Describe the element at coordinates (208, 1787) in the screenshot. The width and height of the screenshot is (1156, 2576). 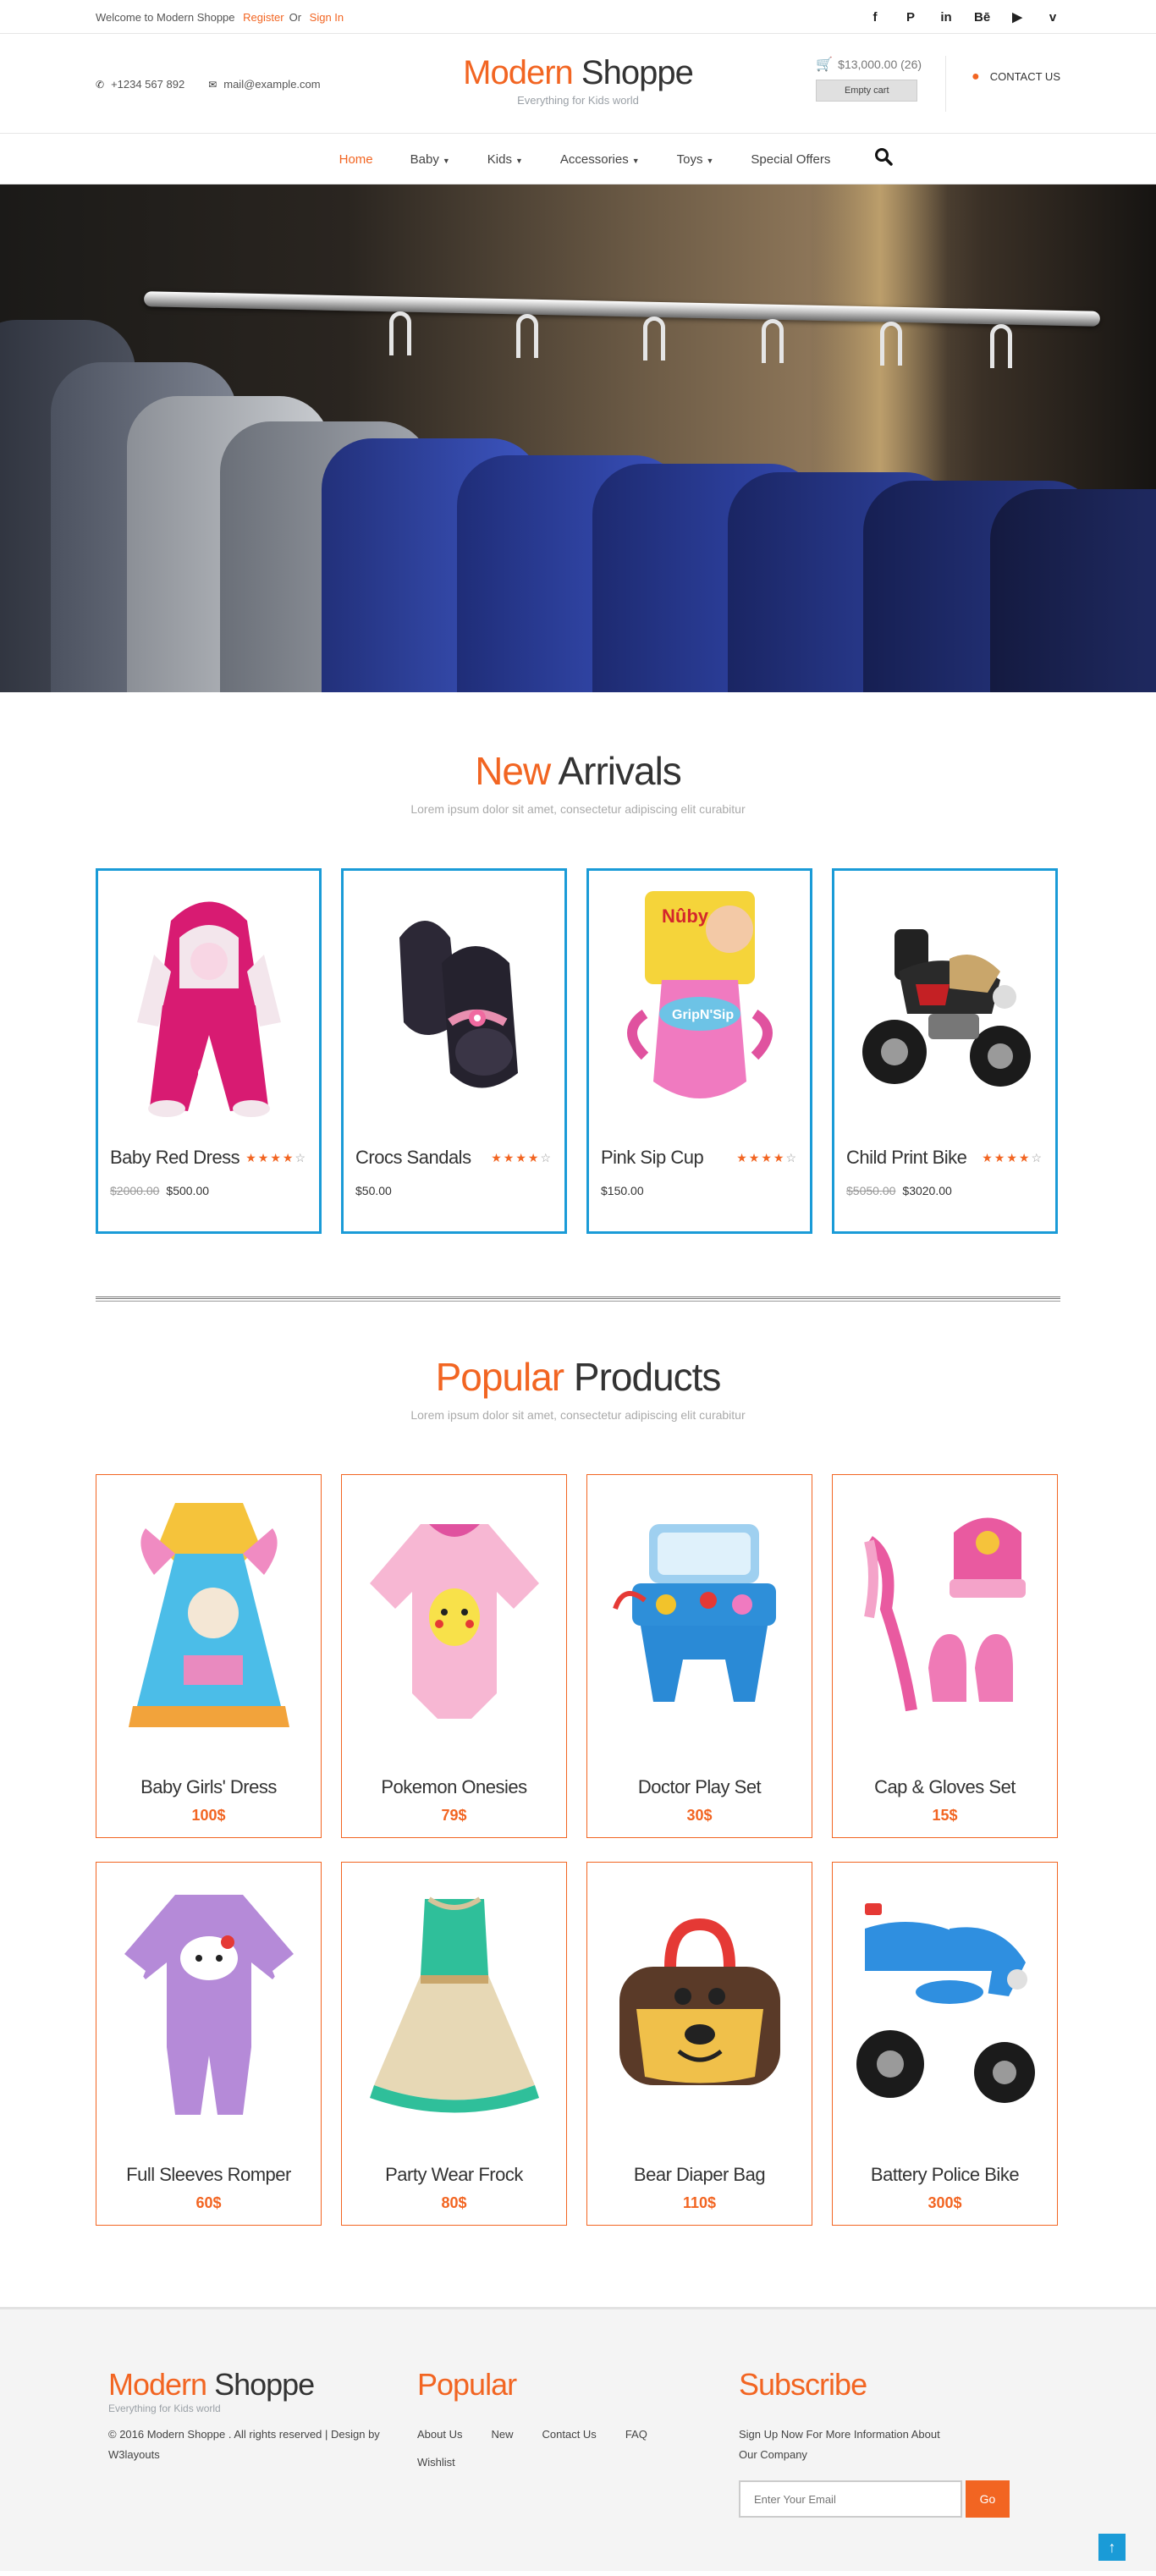
I see `product-name: Baby Girls' Dress` at that location.